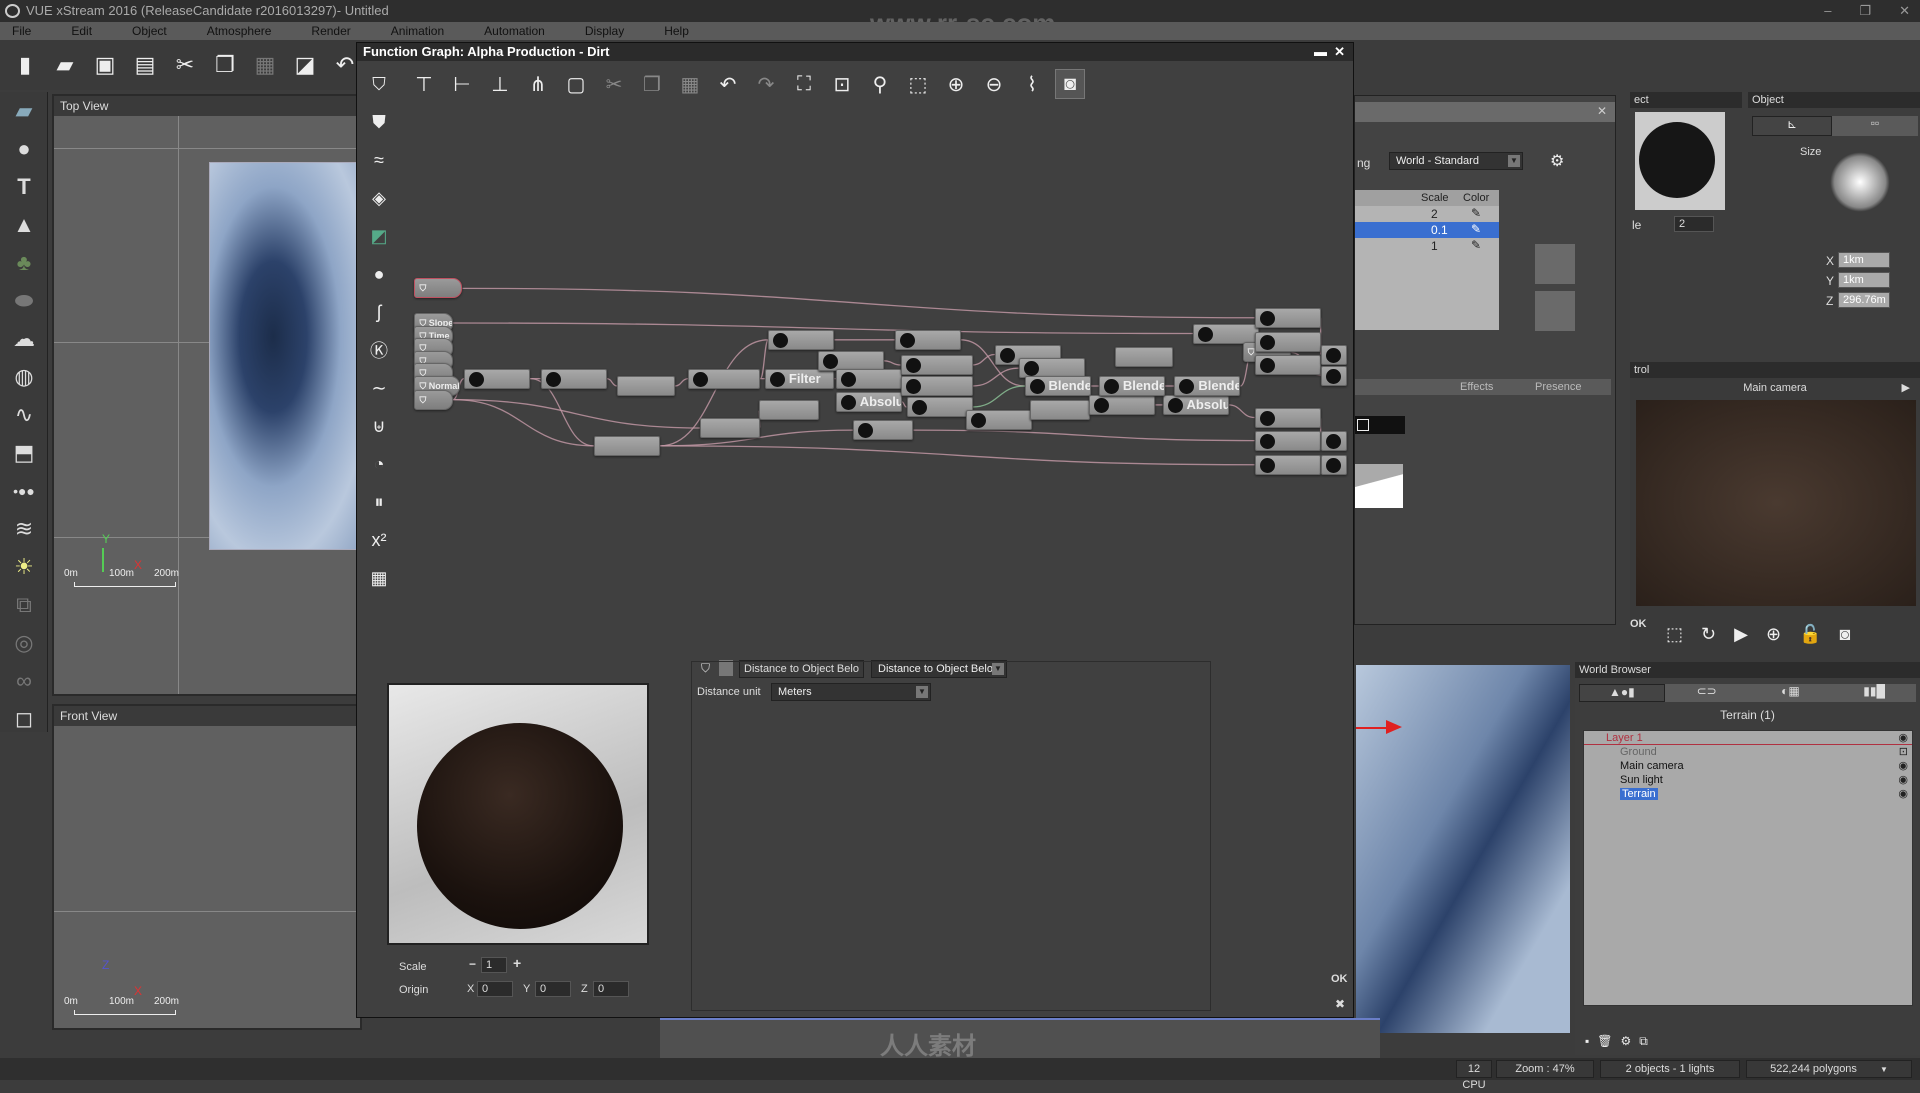 The image size is (1920, 1093). Describe the element at coordinates (1865, 11) in the screenshot. I see `maximize-button: ❐` at that location.